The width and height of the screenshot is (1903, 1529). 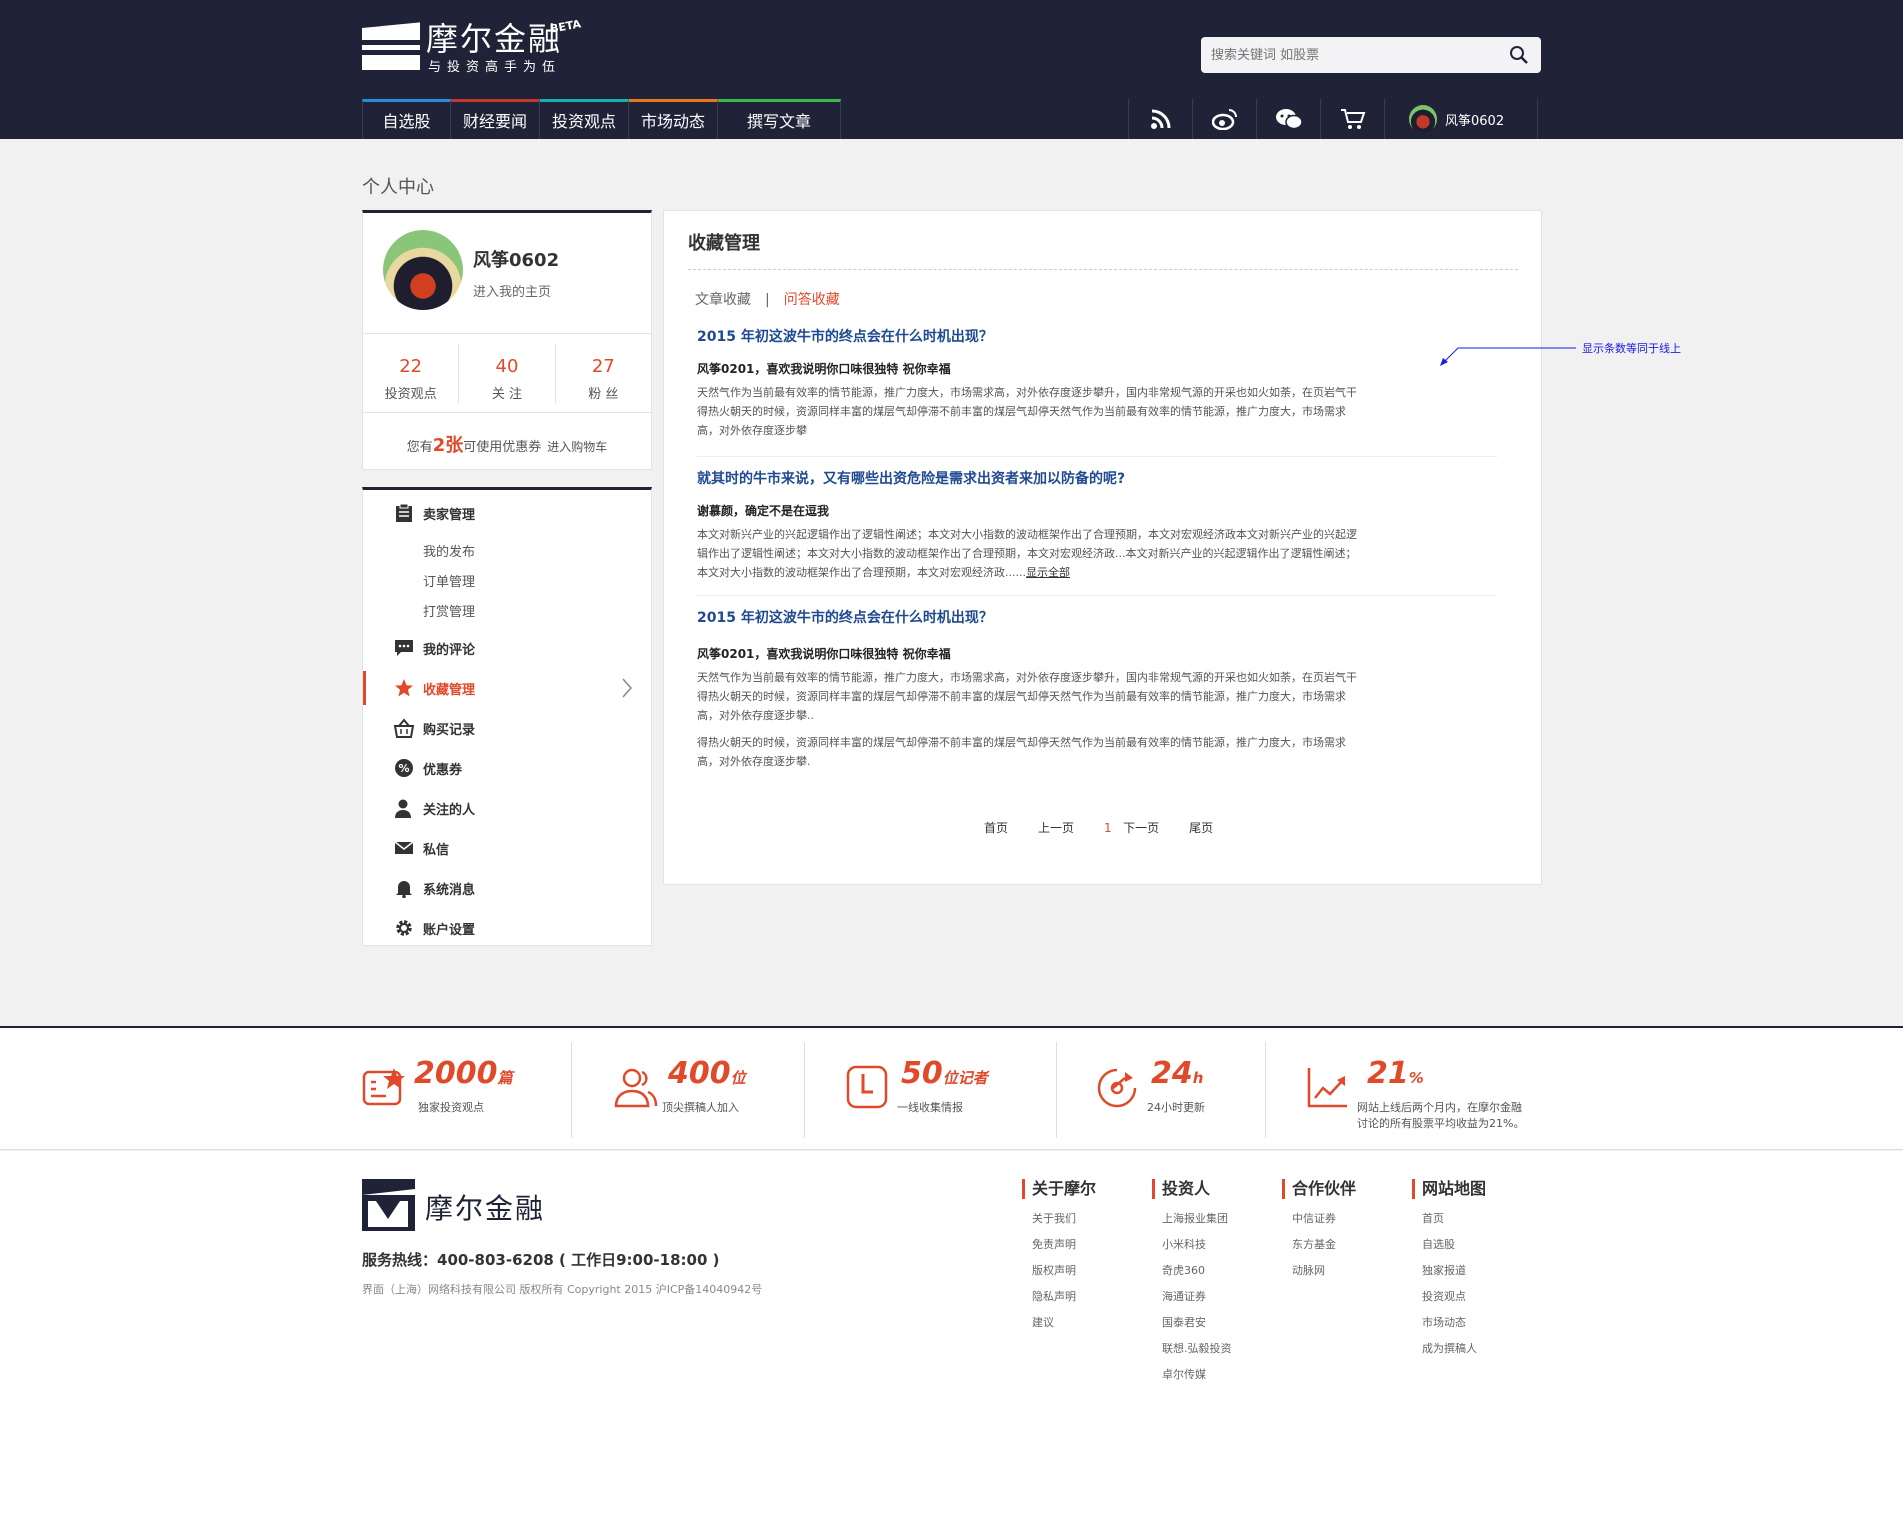 I want to click on footer-col-sitemap: 网站地图 首页 自选股 独家报道 投资观点 市场动态 成为撰稿人, so click(x=1449, y=1267).